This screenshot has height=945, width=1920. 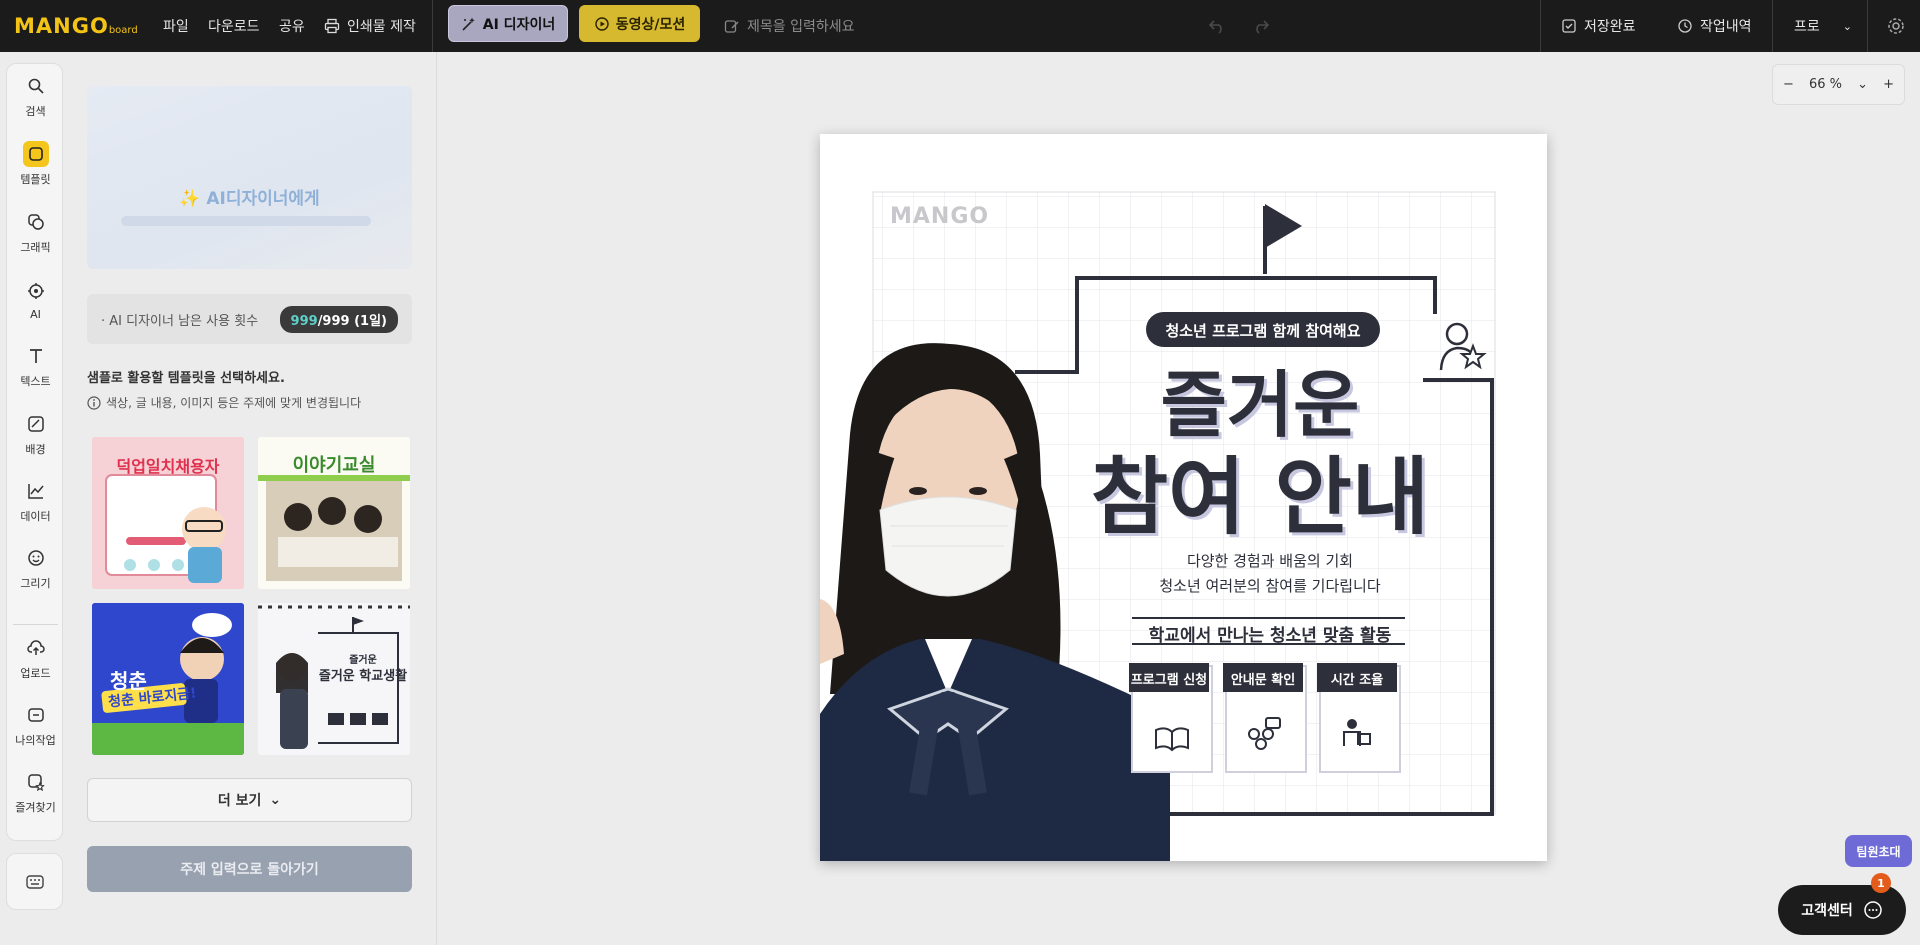 I want to click on history-button: 작업내역, so click(x=1714, y=26).